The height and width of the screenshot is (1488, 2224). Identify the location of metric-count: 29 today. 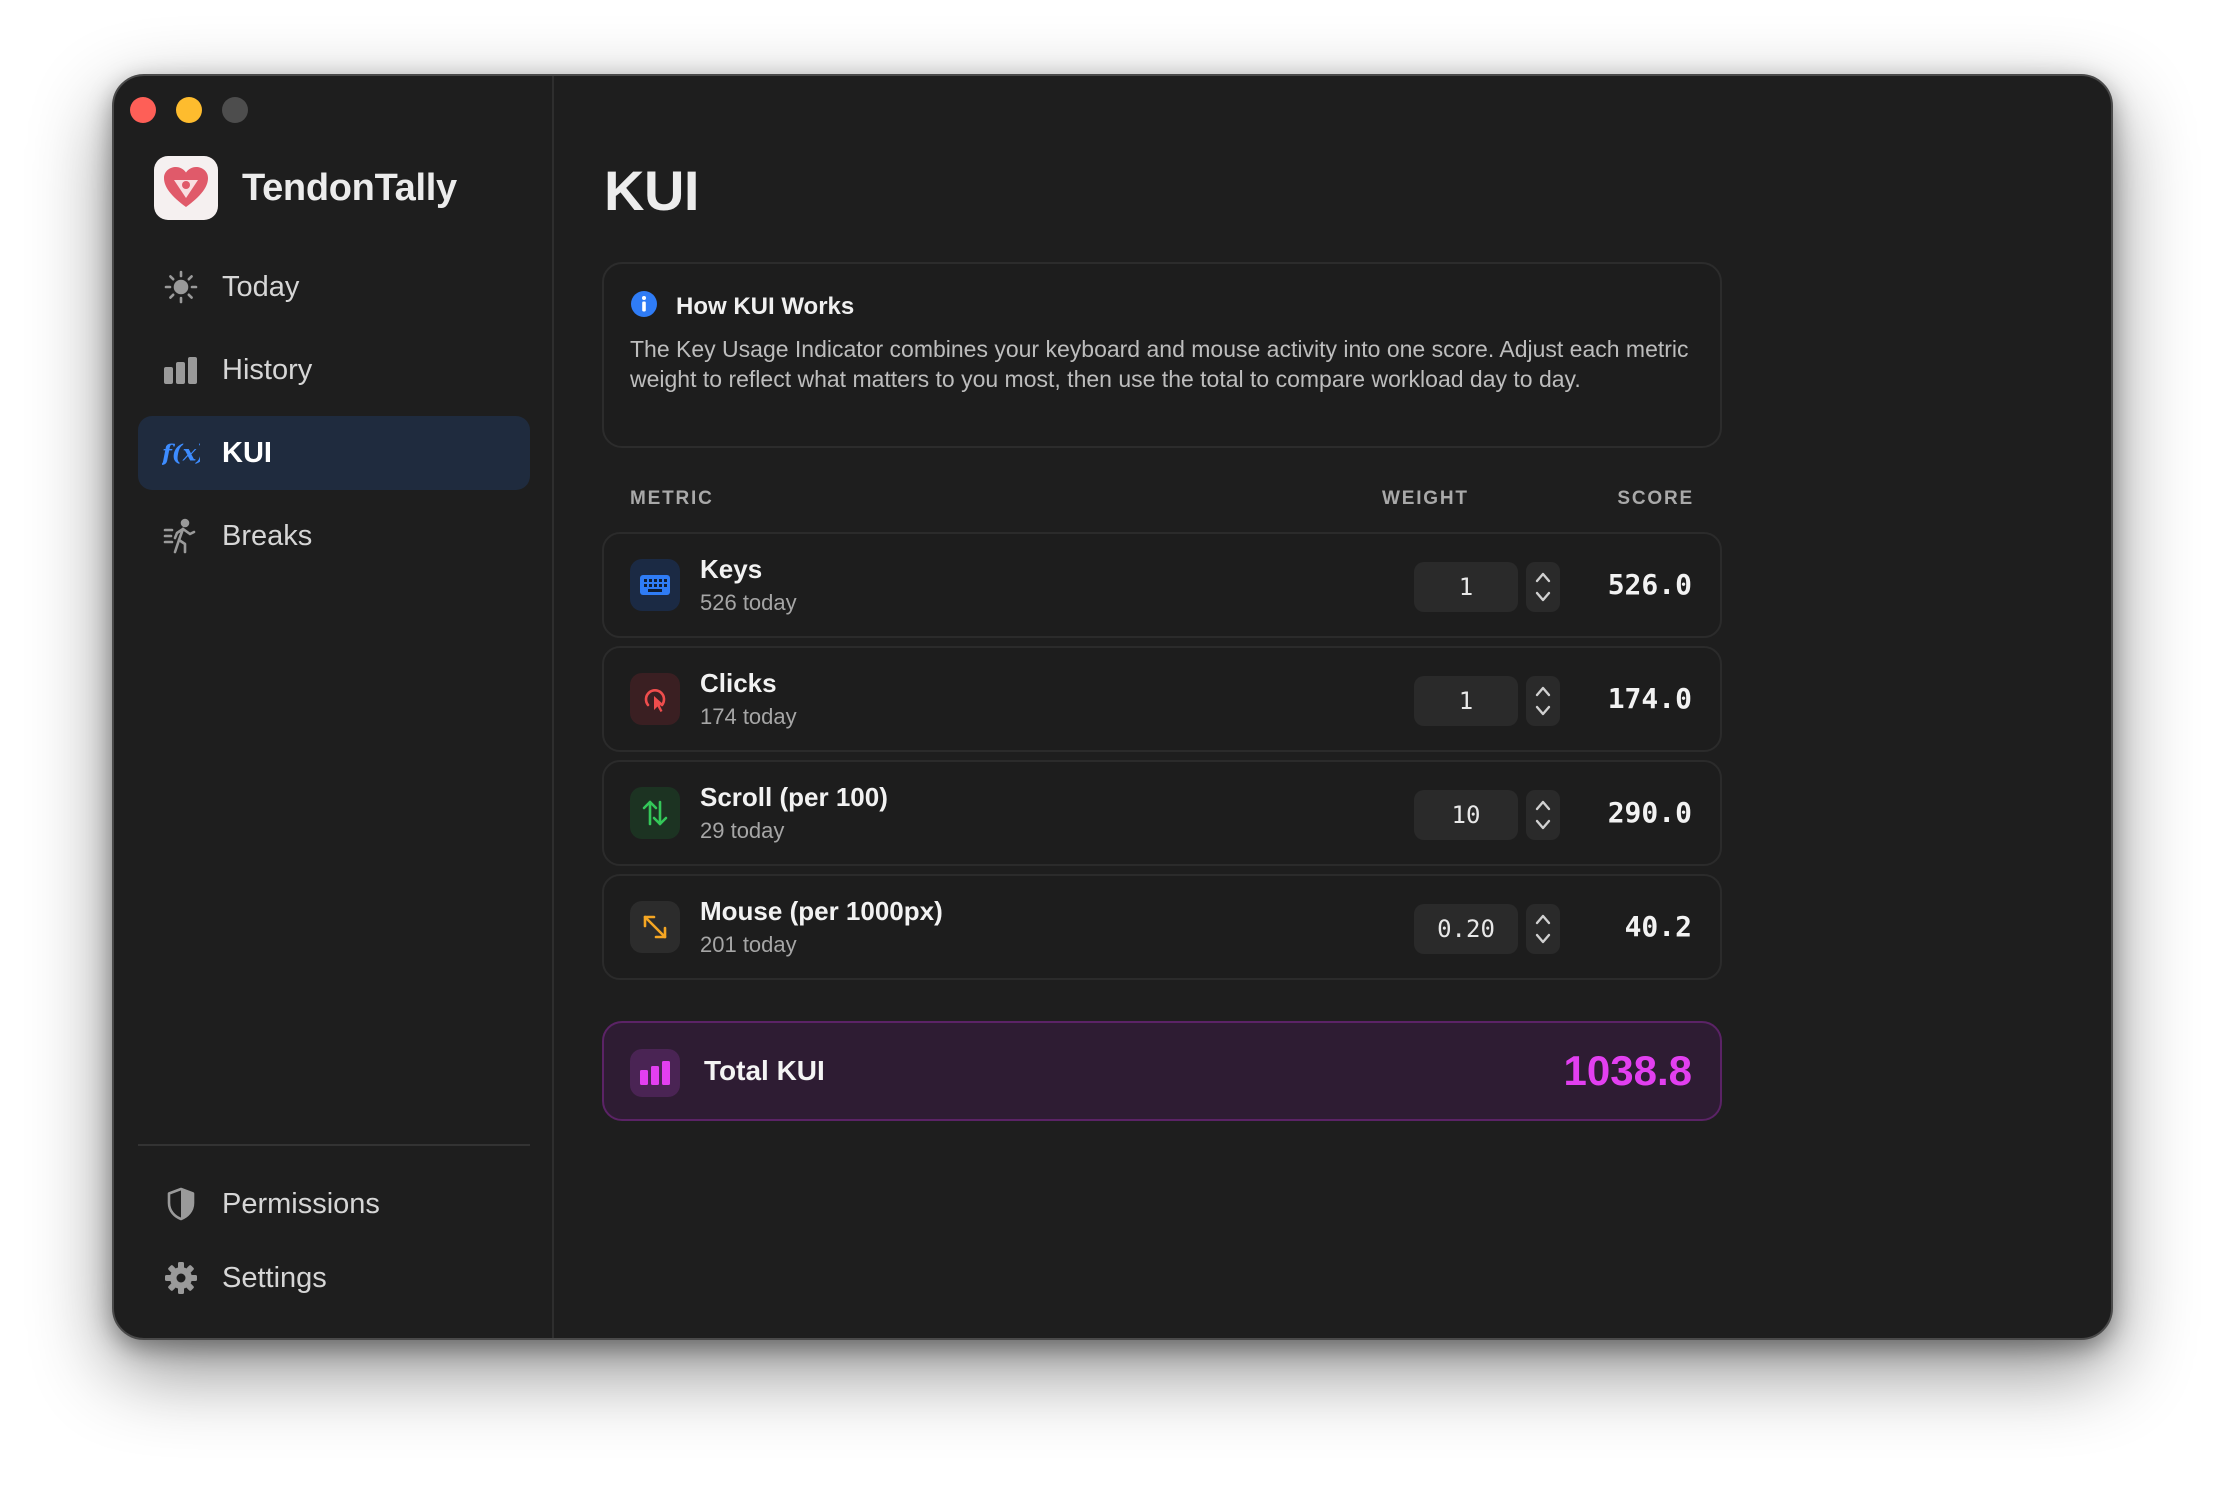
(742, 830).